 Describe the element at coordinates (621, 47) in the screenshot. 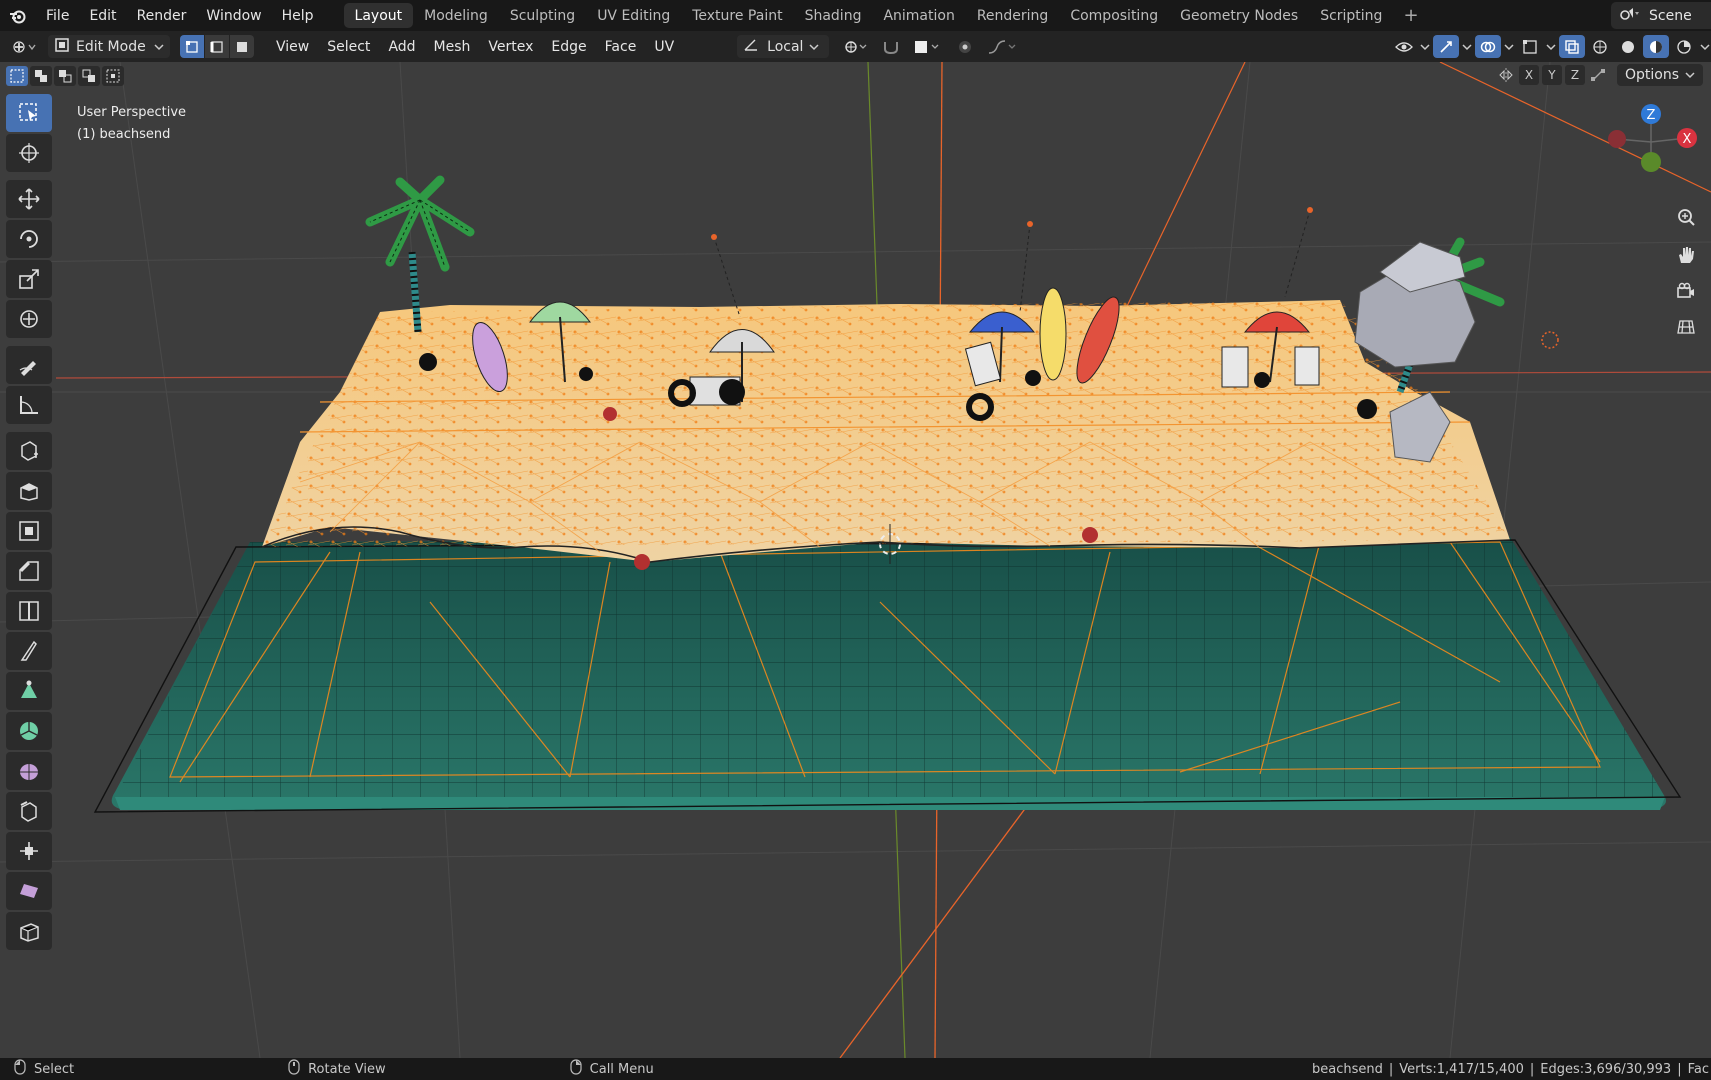

I see `menu-face: Face` at that location.